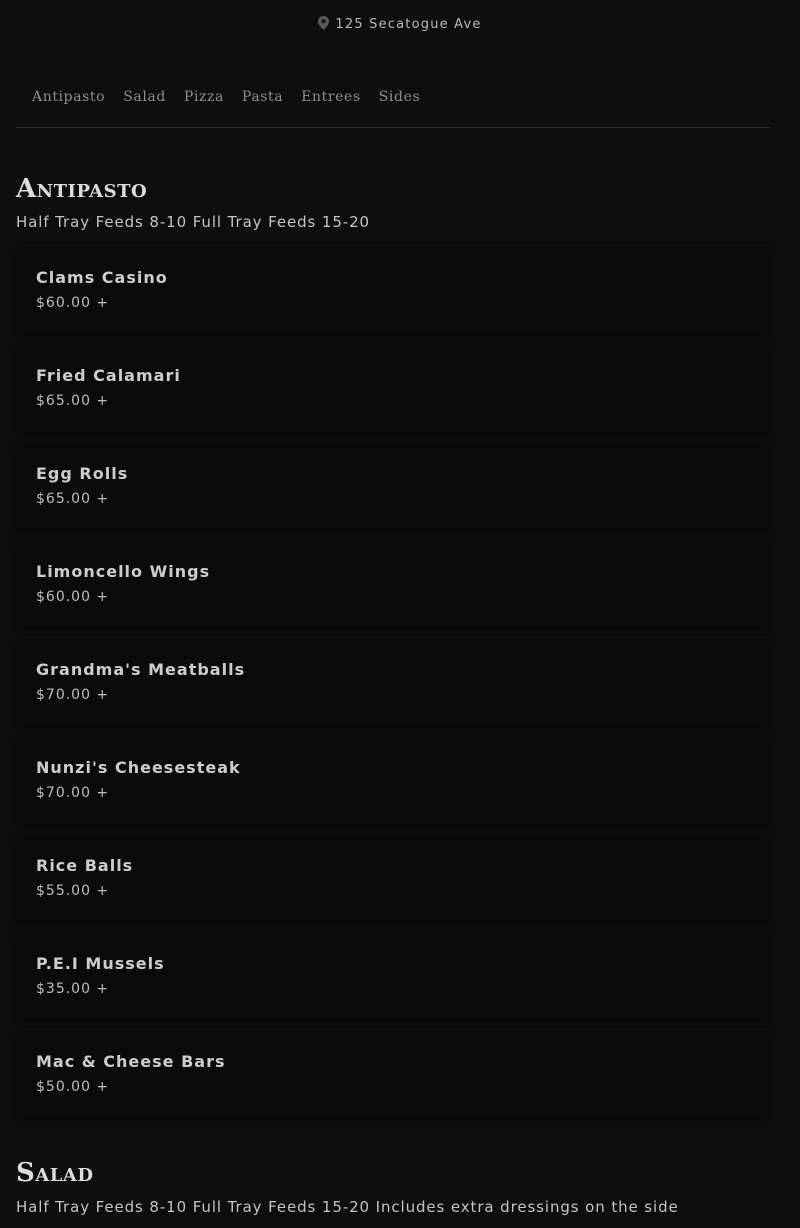 The image size is (800, 1228). Describe the element at coordinates (131, 1061) in the screenshot. I see `item-name: Mac & Cheese Bars` at that location.